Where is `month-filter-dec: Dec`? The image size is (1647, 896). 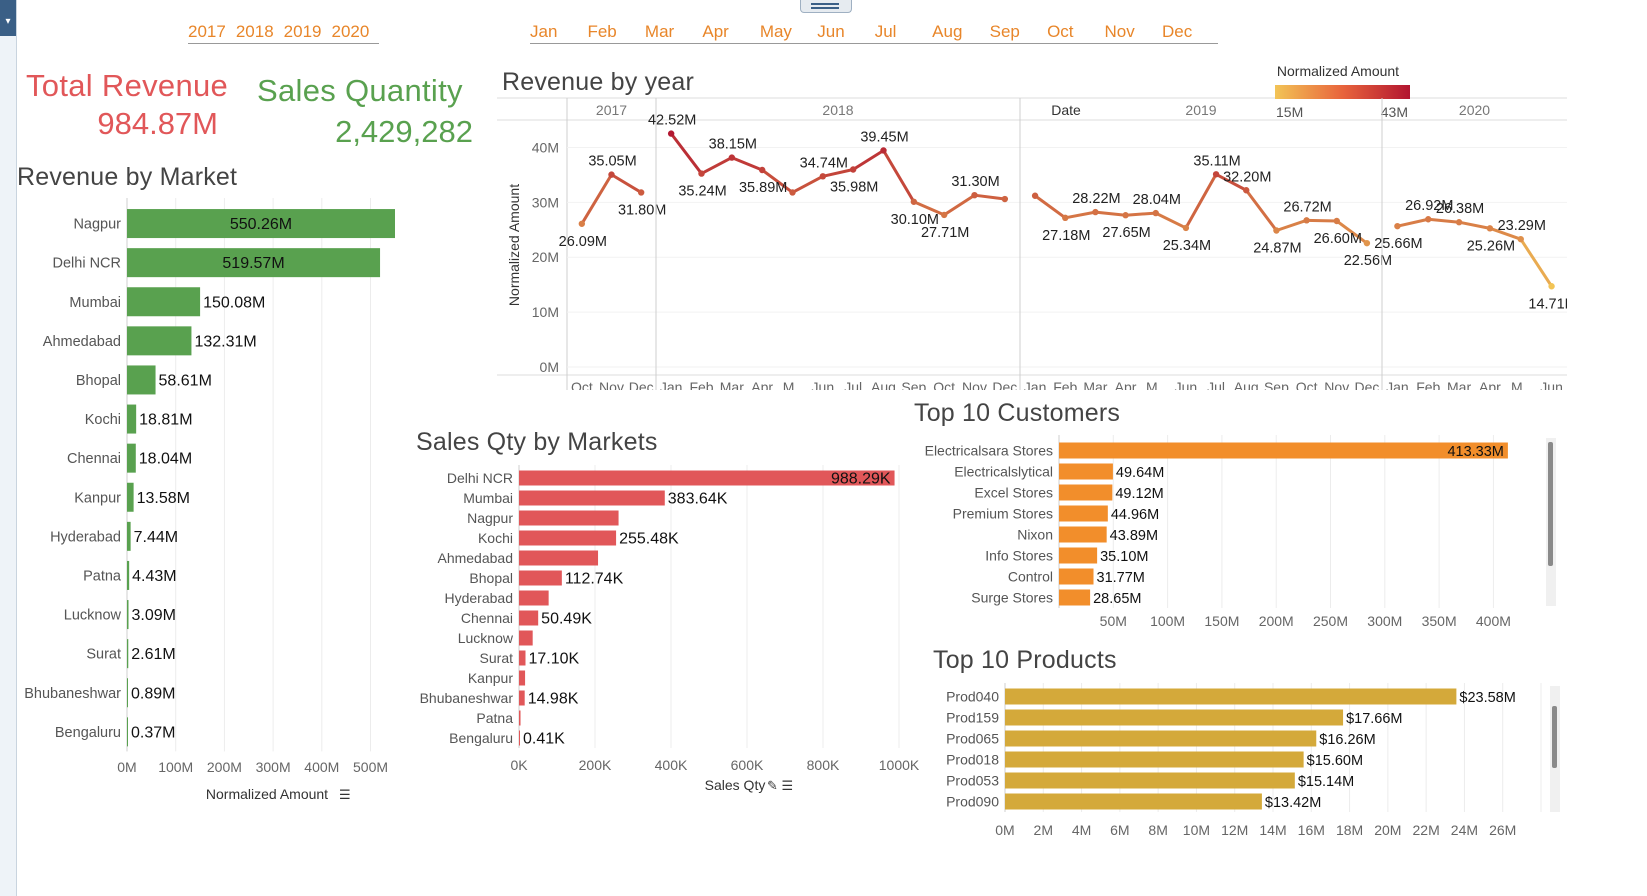 month-filter-dec: Dec is located at coordinates (1190, 32).